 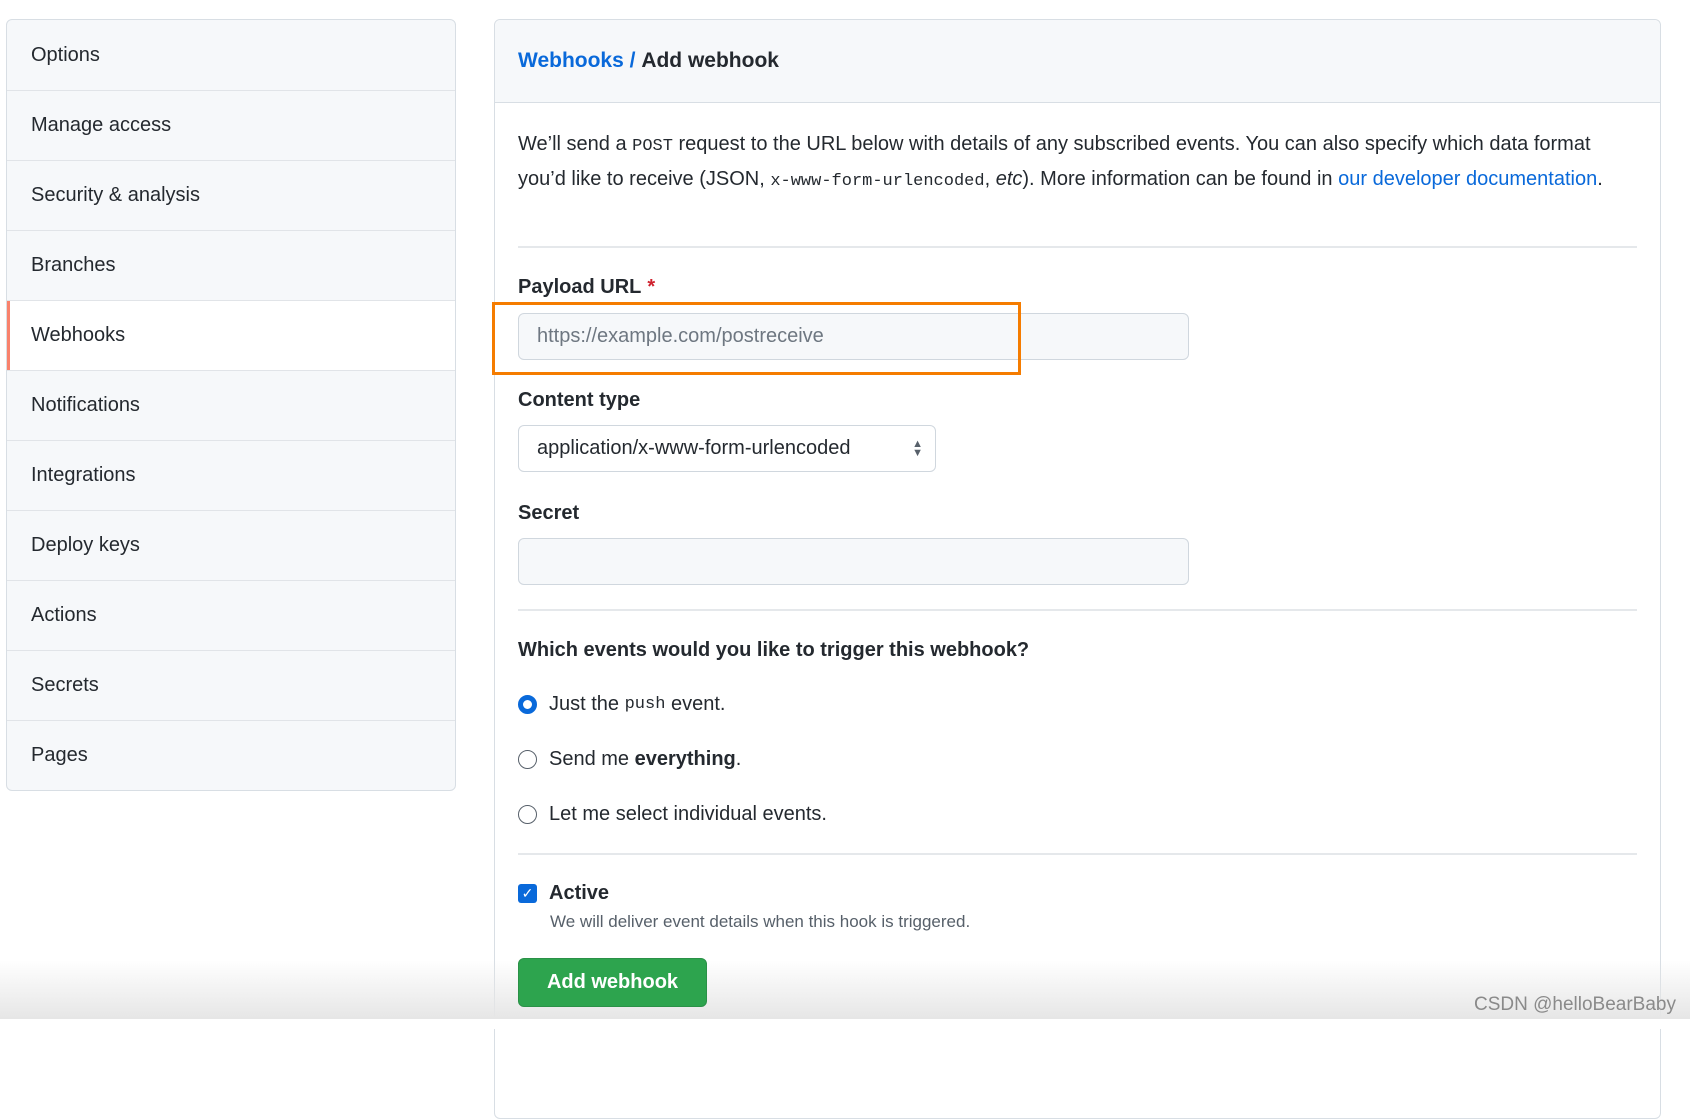 What do you see at coordinates (589, 759) in the screenshot?
I see `option-text: Send me` at bounding box center [589, 759].